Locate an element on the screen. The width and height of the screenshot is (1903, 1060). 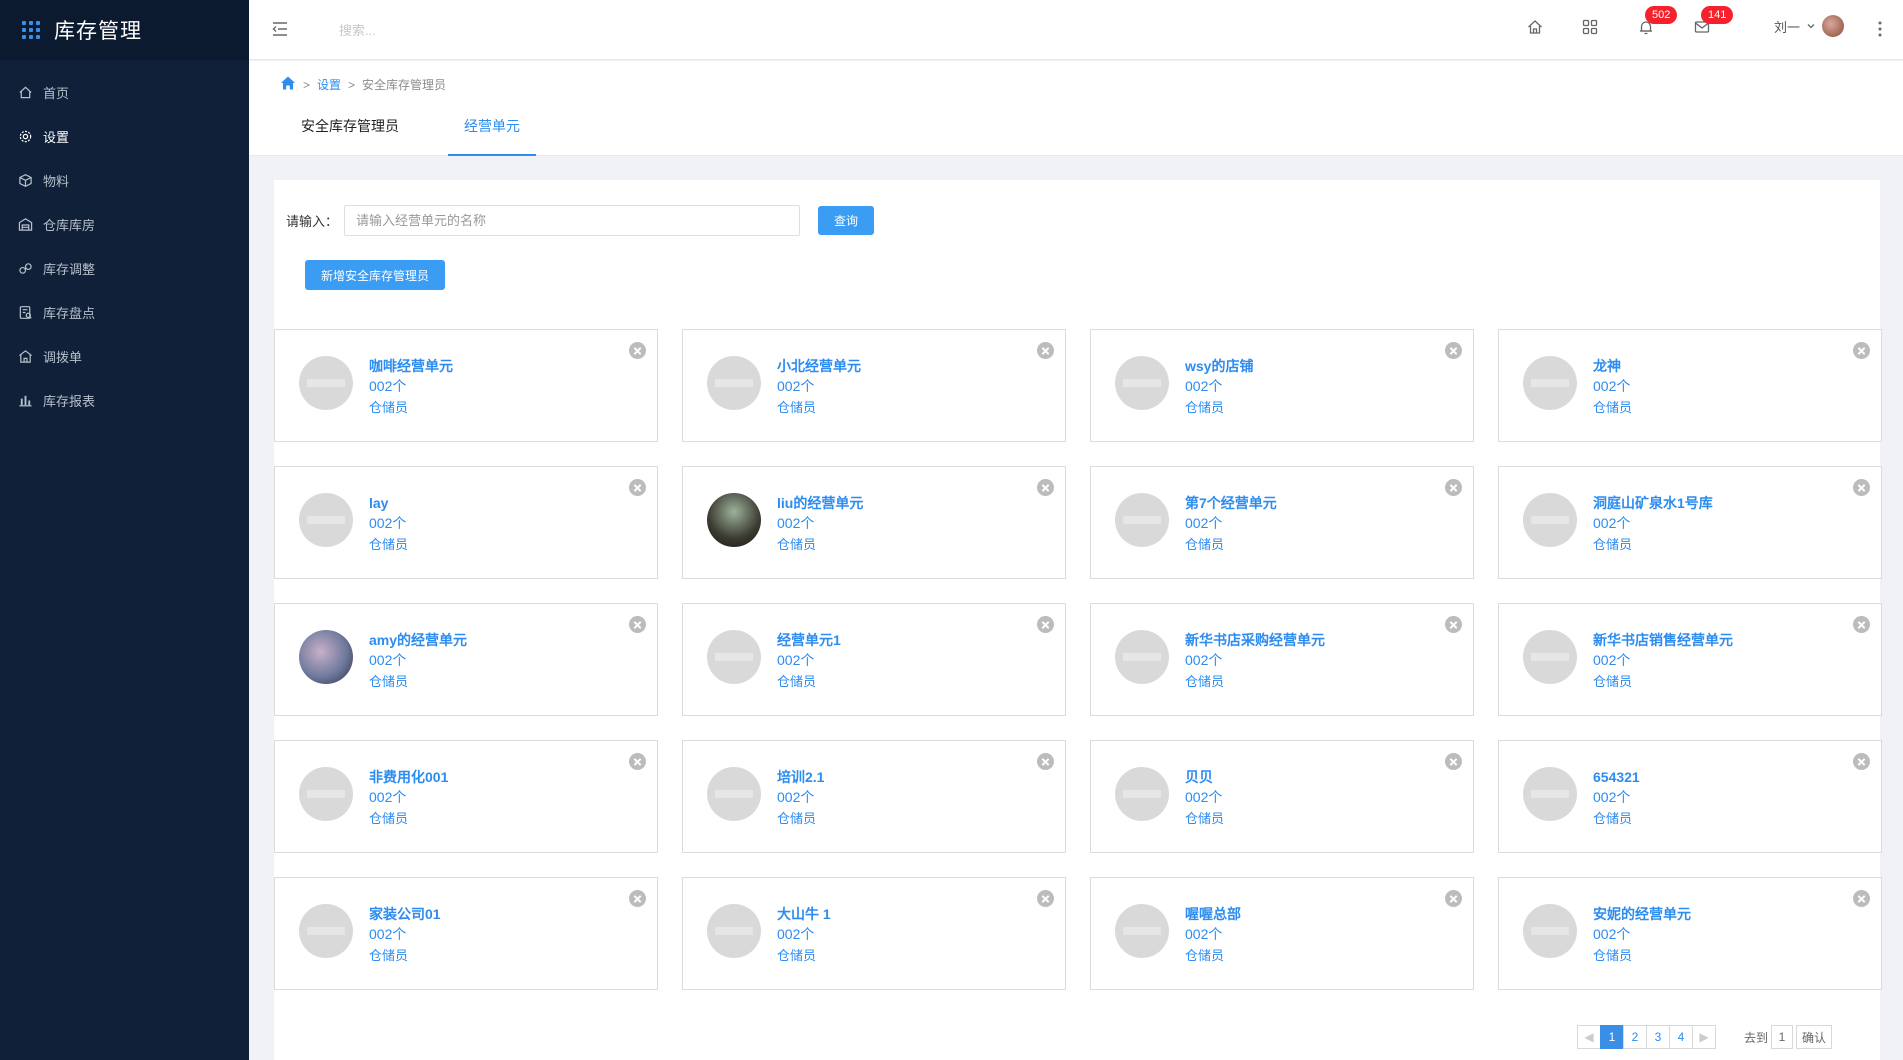
card-title: 洞庭山矿泉水1号库 is located at coordinates (1653, 503).